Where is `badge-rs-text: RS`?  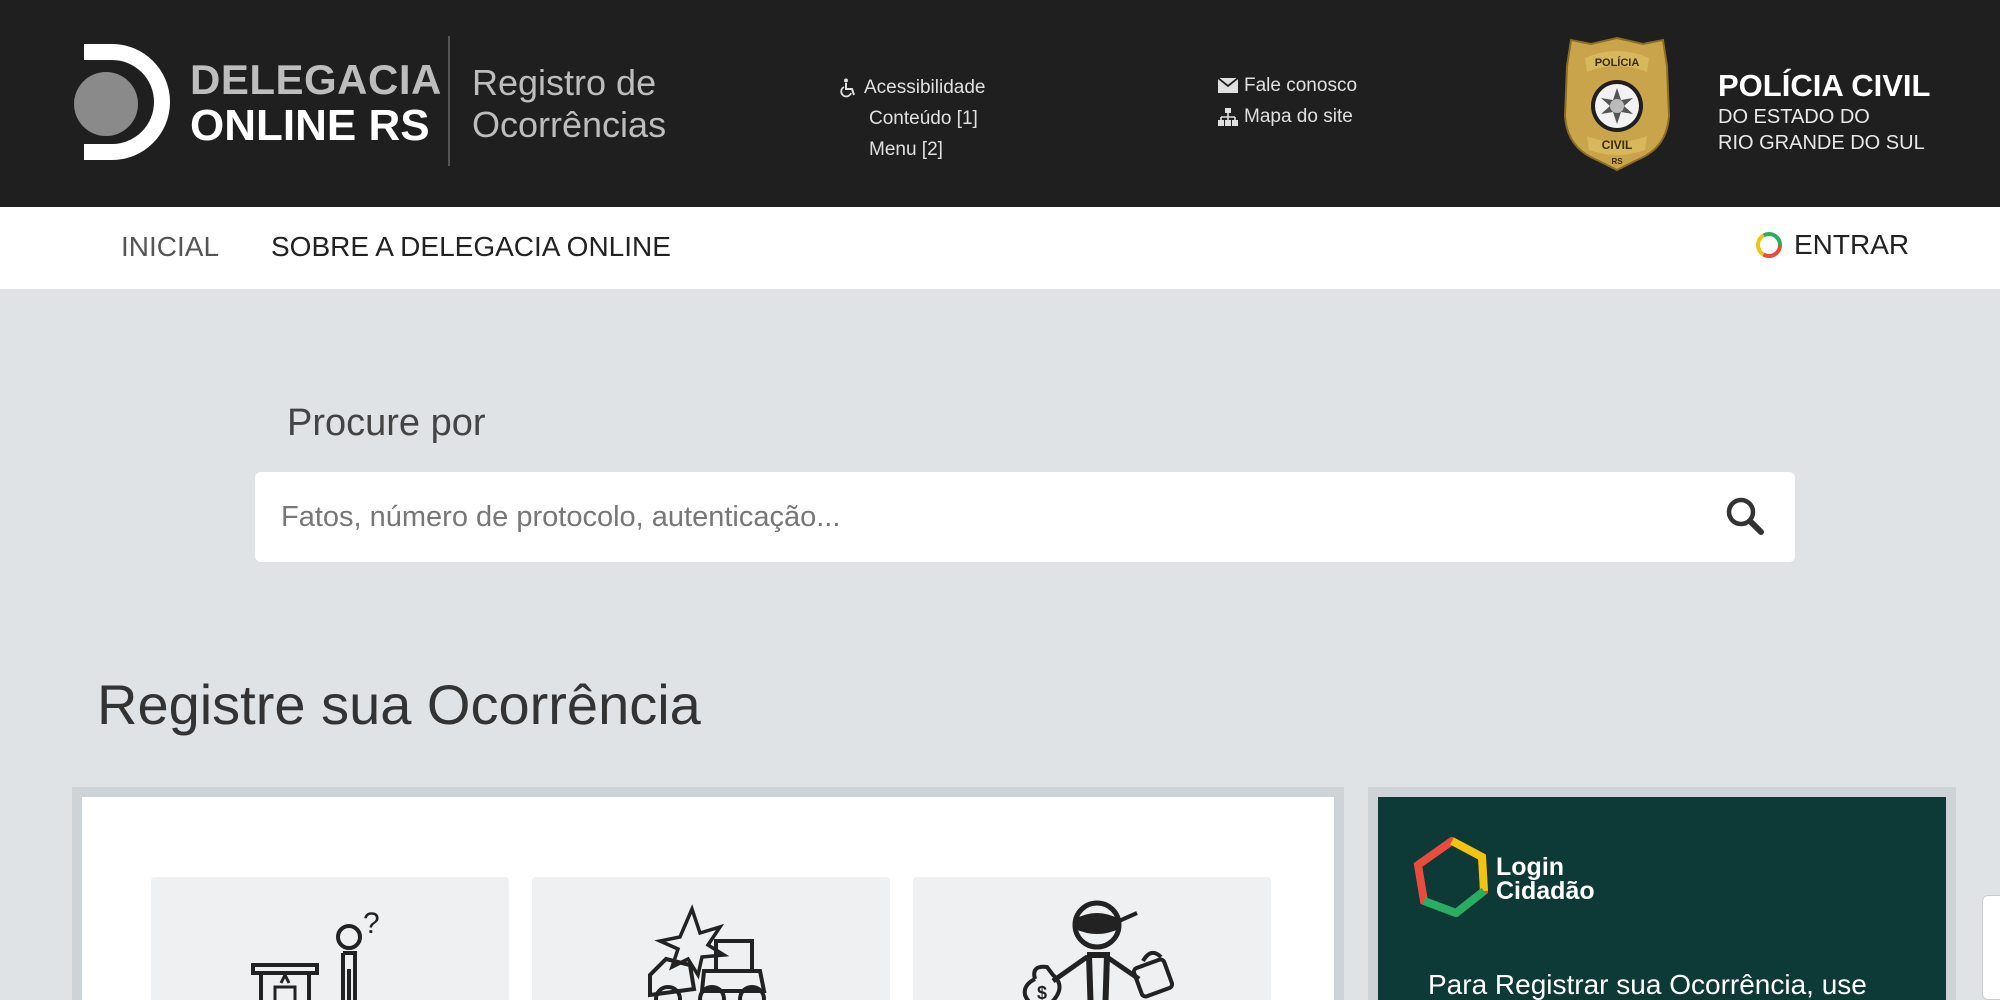 badge-rs-text: RS is located at coordinates (1617, 161).